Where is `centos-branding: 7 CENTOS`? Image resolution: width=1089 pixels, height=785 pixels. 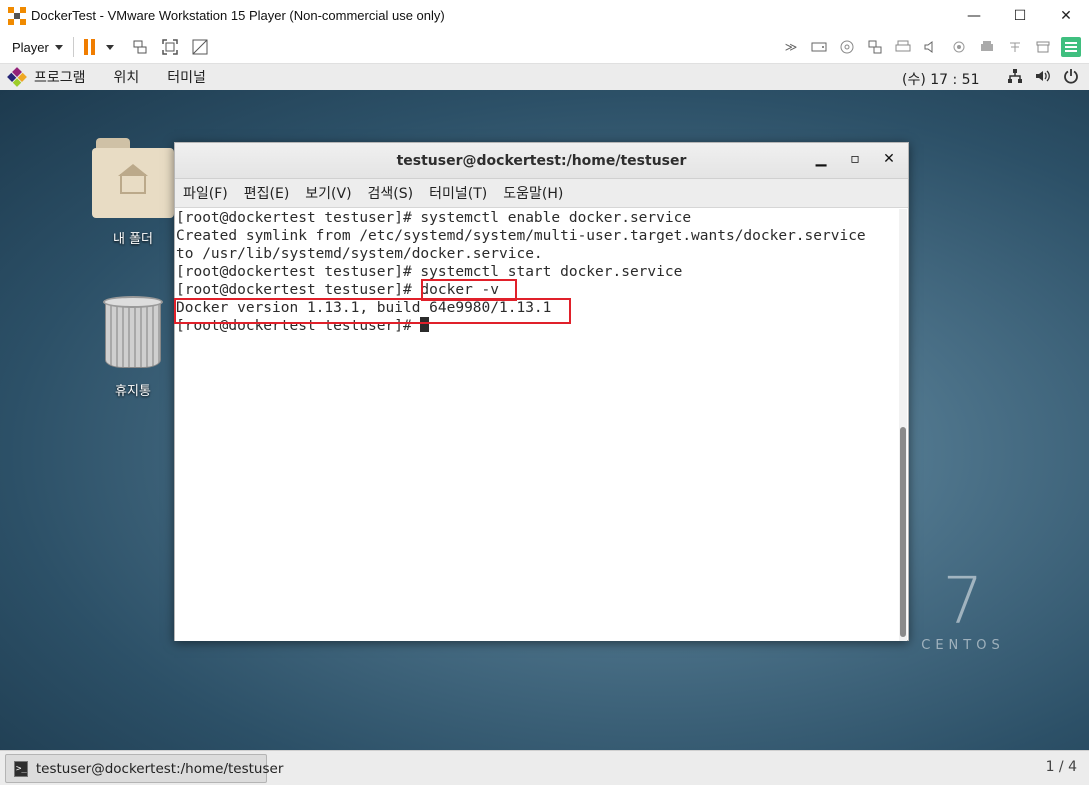 centos-branding: 7 CENTOS is located at coordinates (963, 611).